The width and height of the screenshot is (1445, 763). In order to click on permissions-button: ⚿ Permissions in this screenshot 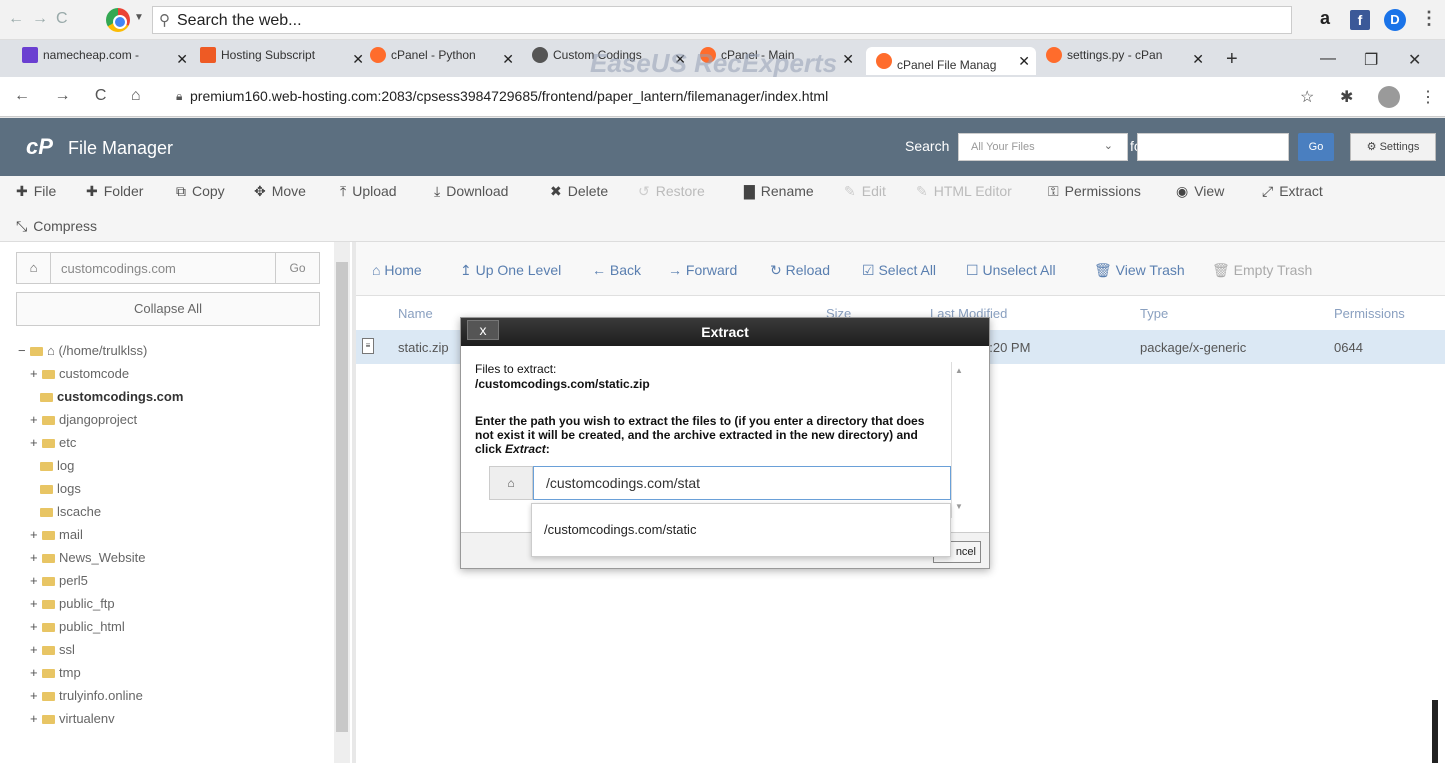, I will do `click(1094, 191)`.